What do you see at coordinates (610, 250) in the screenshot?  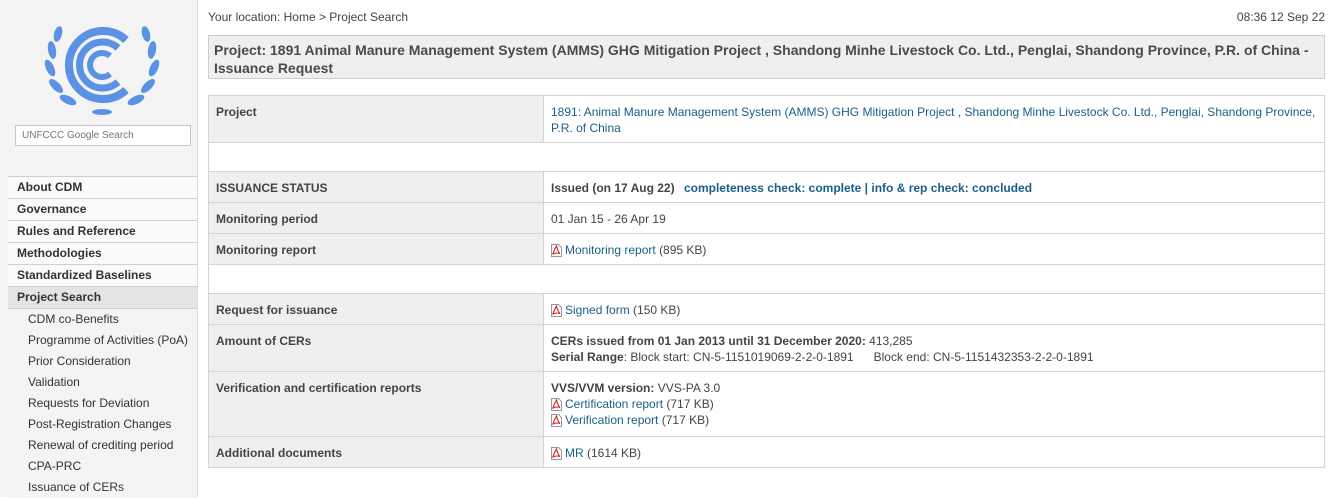 I see `monitoring-report-link: Monitoring report` at bounding box center [610, 250].